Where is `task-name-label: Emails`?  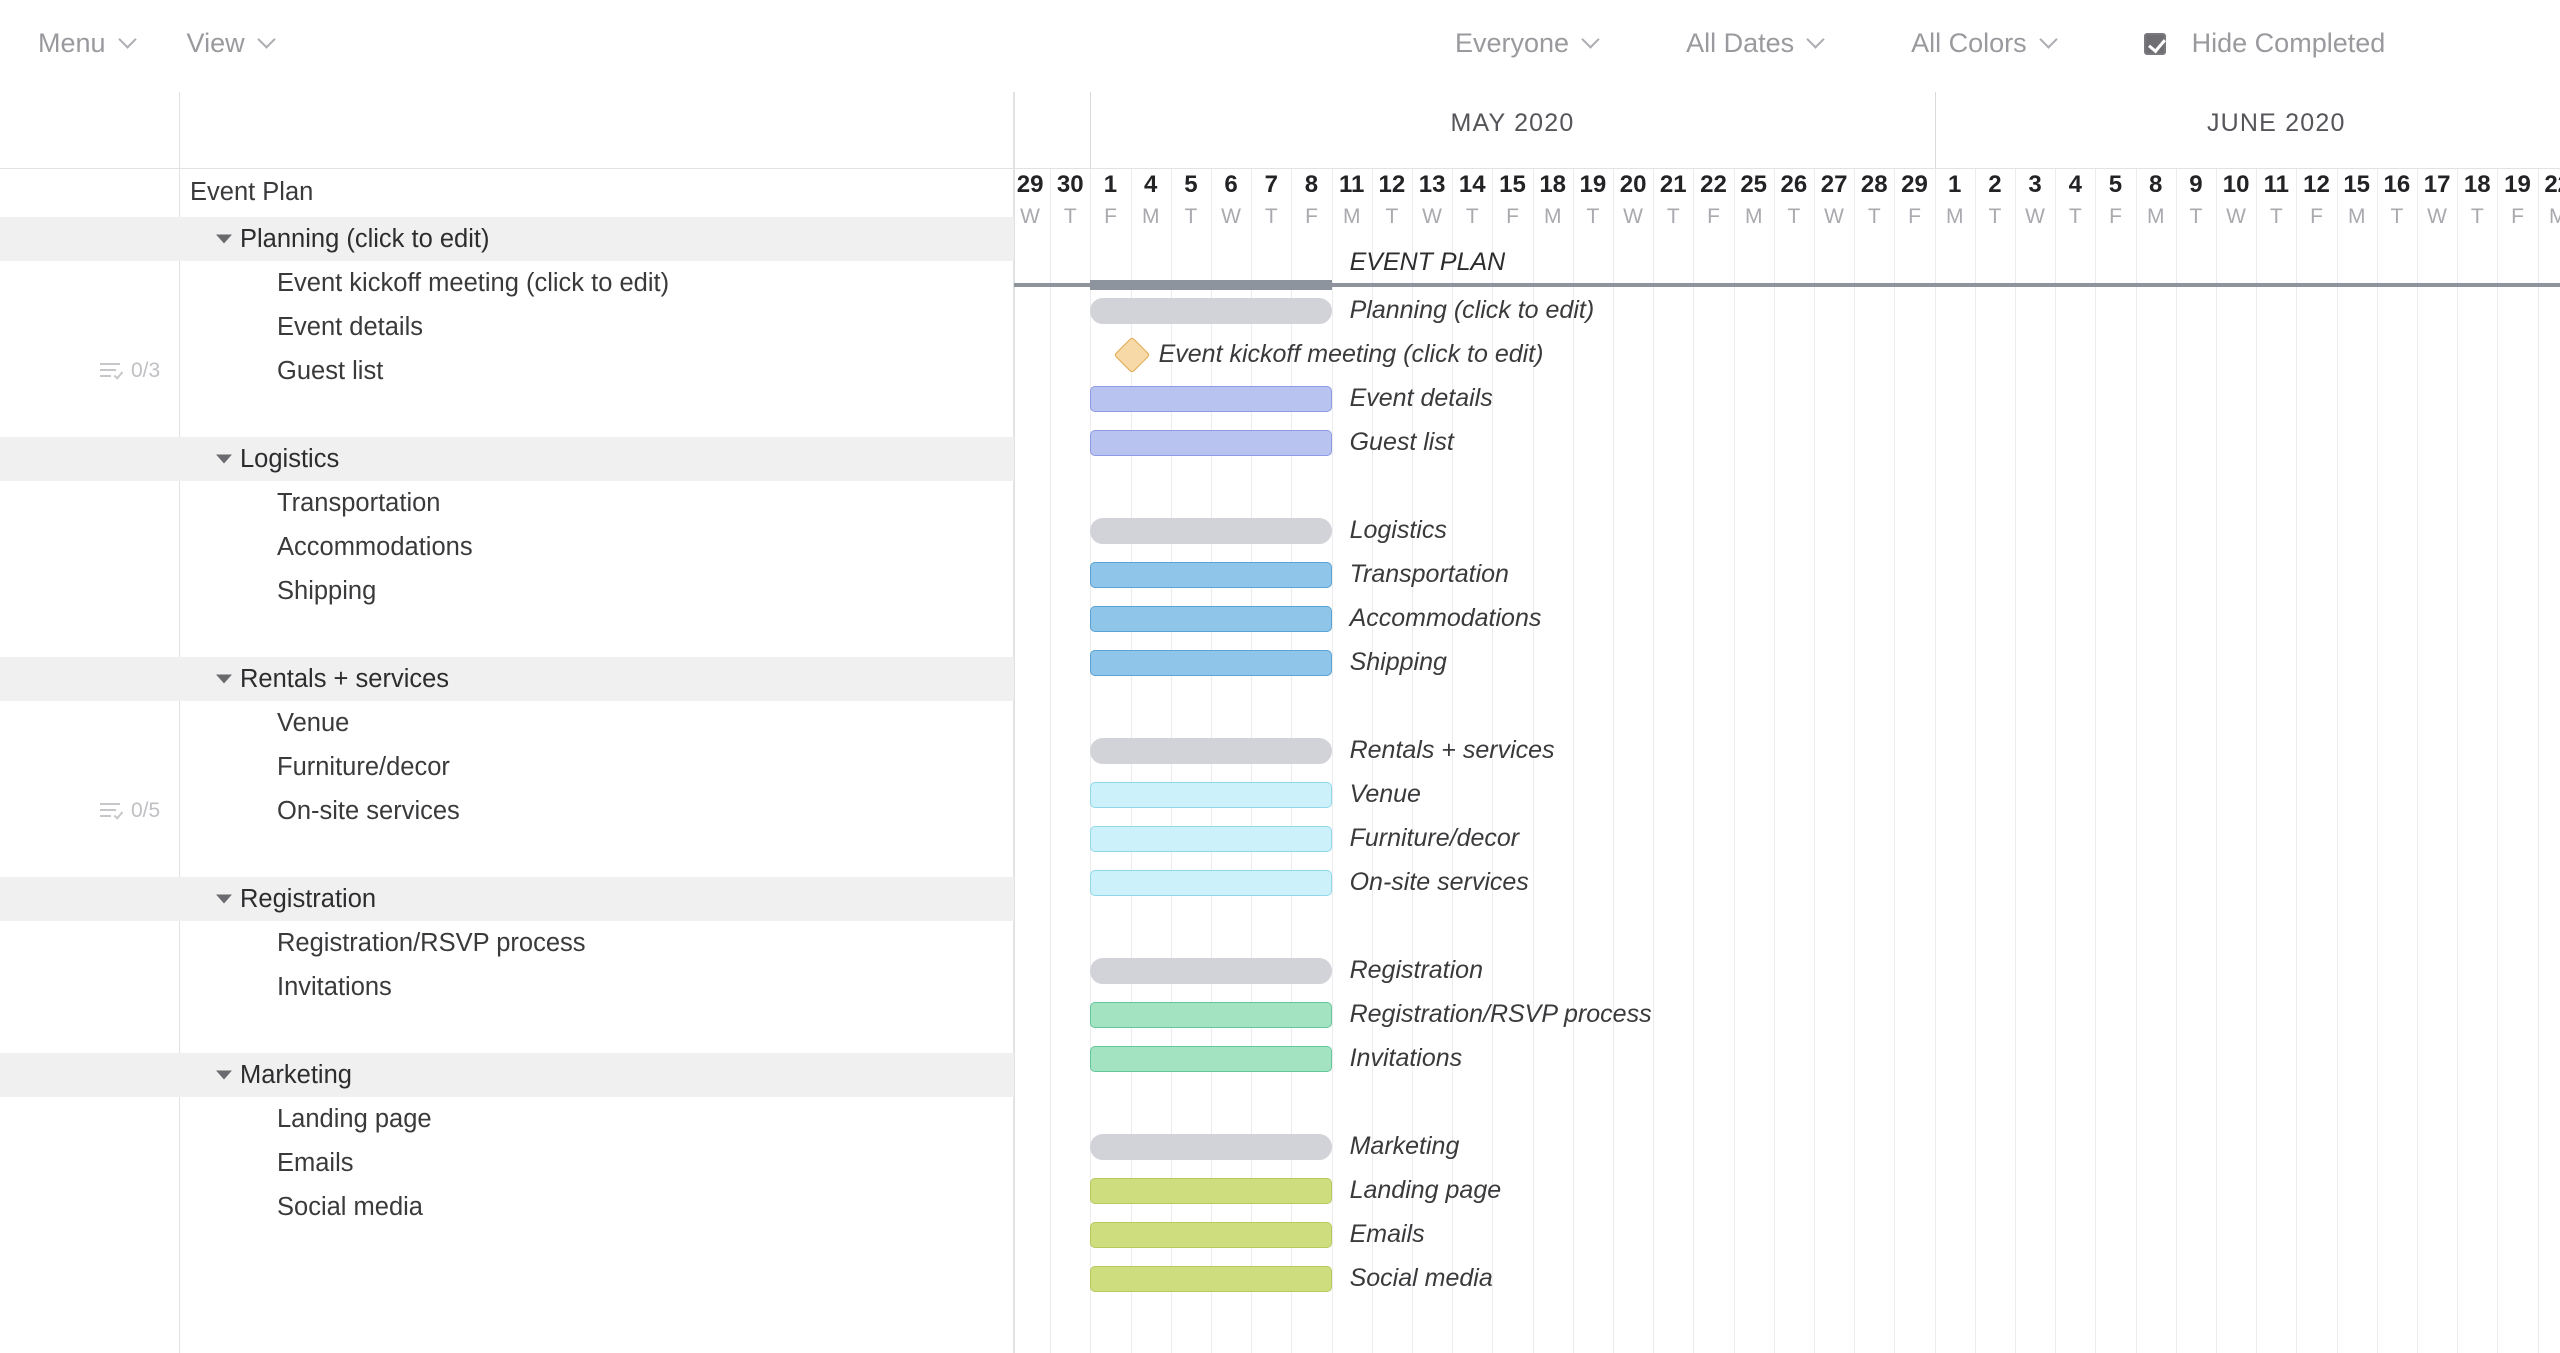
task-name-label: Emails is located at coordinates (315, 1162).